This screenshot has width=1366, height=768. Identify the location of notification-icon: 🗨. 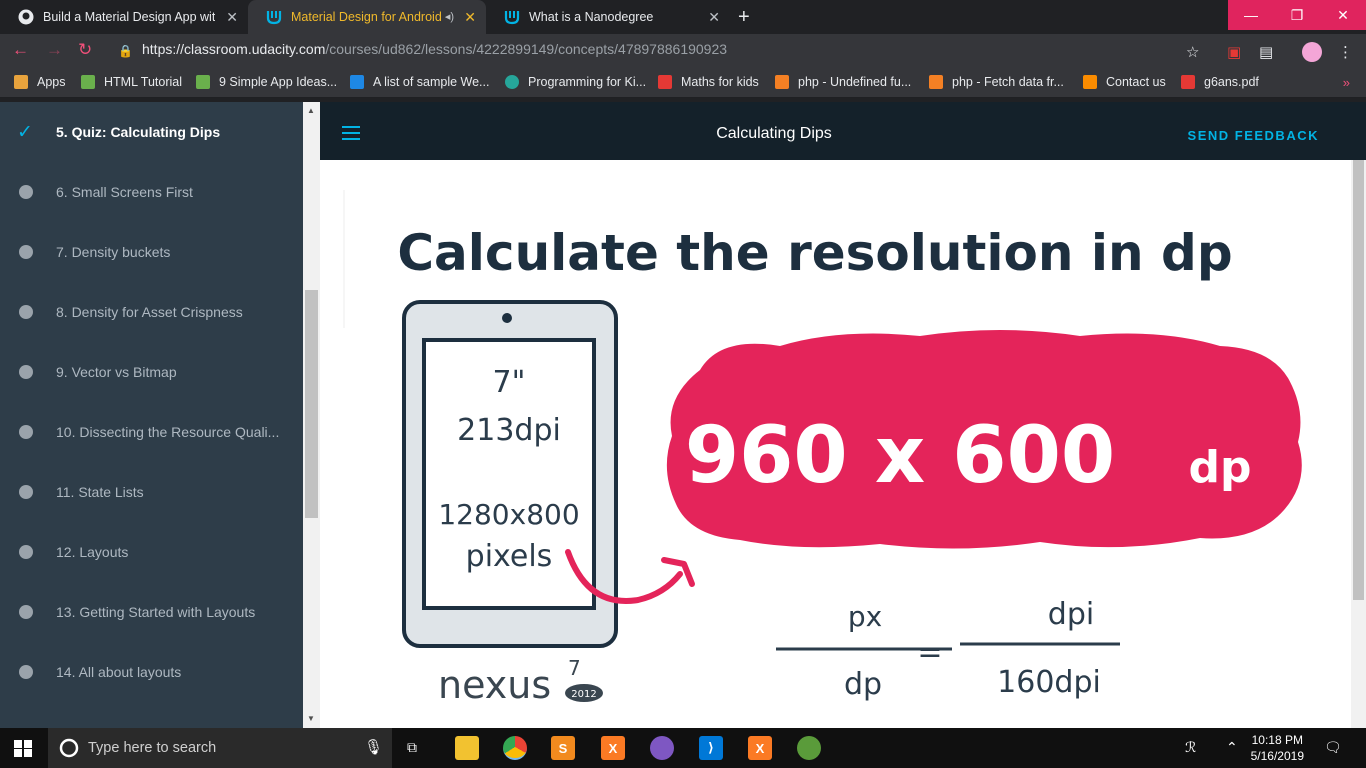
(1333, 747).